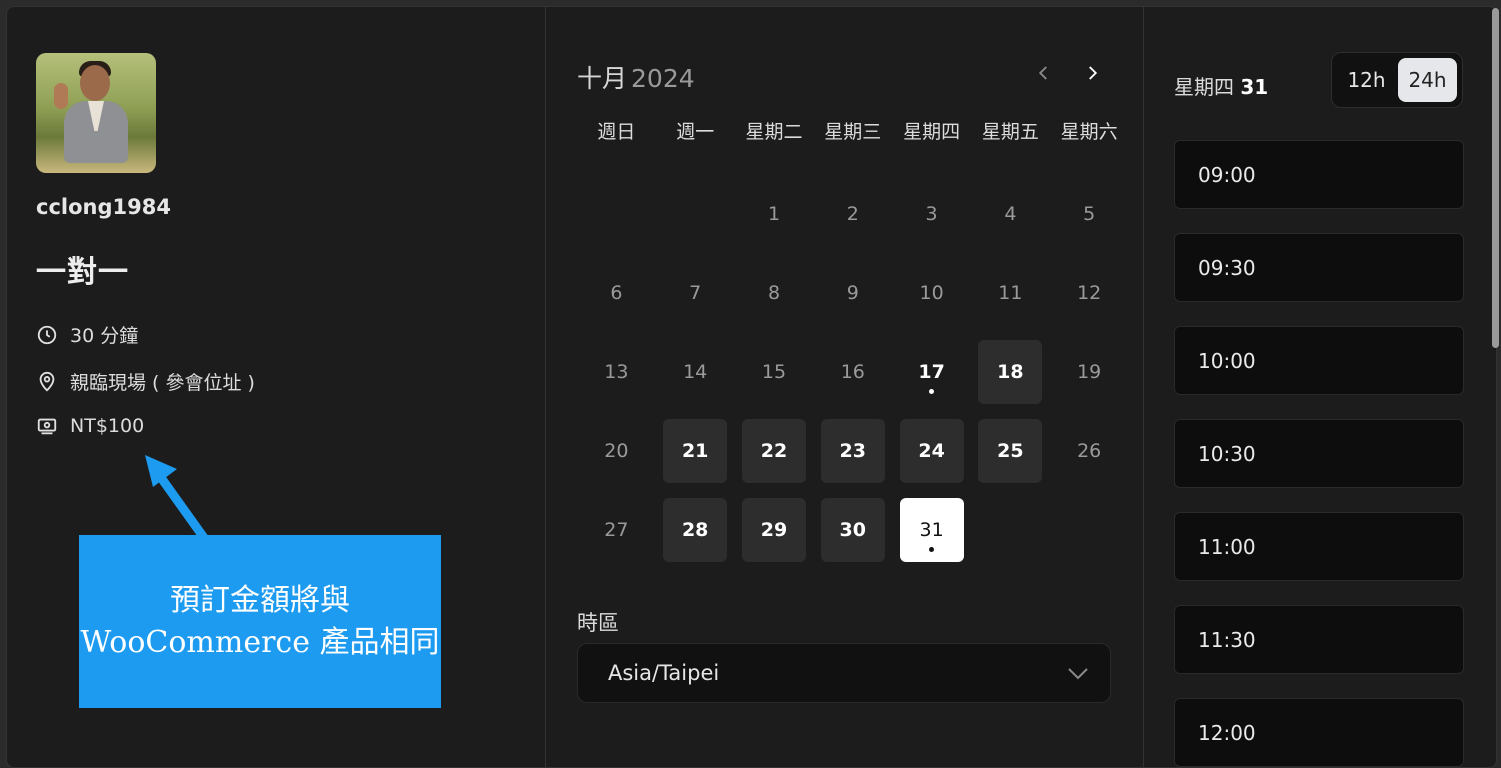 The image size is (1501, 768). What do you see at coordinates (260, 600) in the screenshot?
I see `callout-line-1: 預訂金額將與` at bounding box center [260, 600].